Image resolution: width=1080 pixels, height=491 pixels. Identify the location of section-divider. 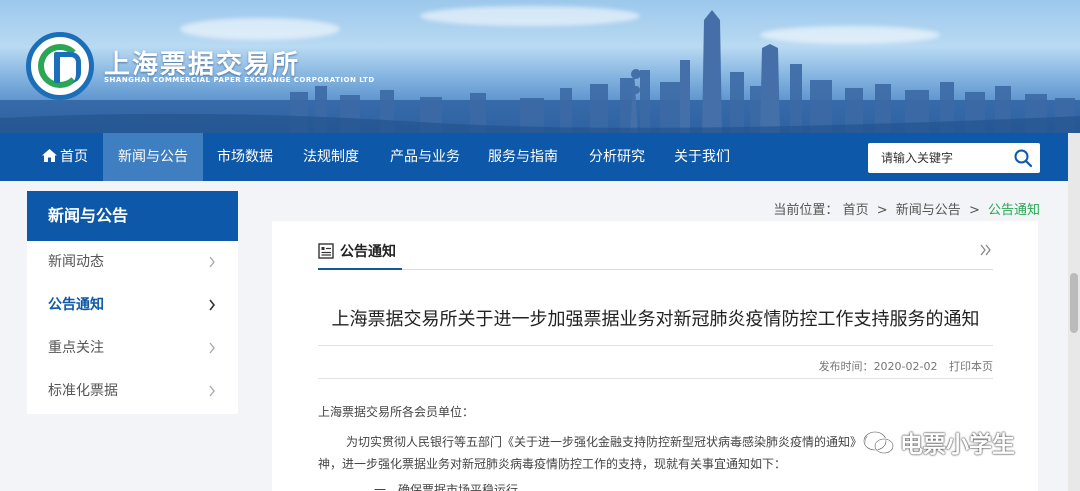
(655, 269).